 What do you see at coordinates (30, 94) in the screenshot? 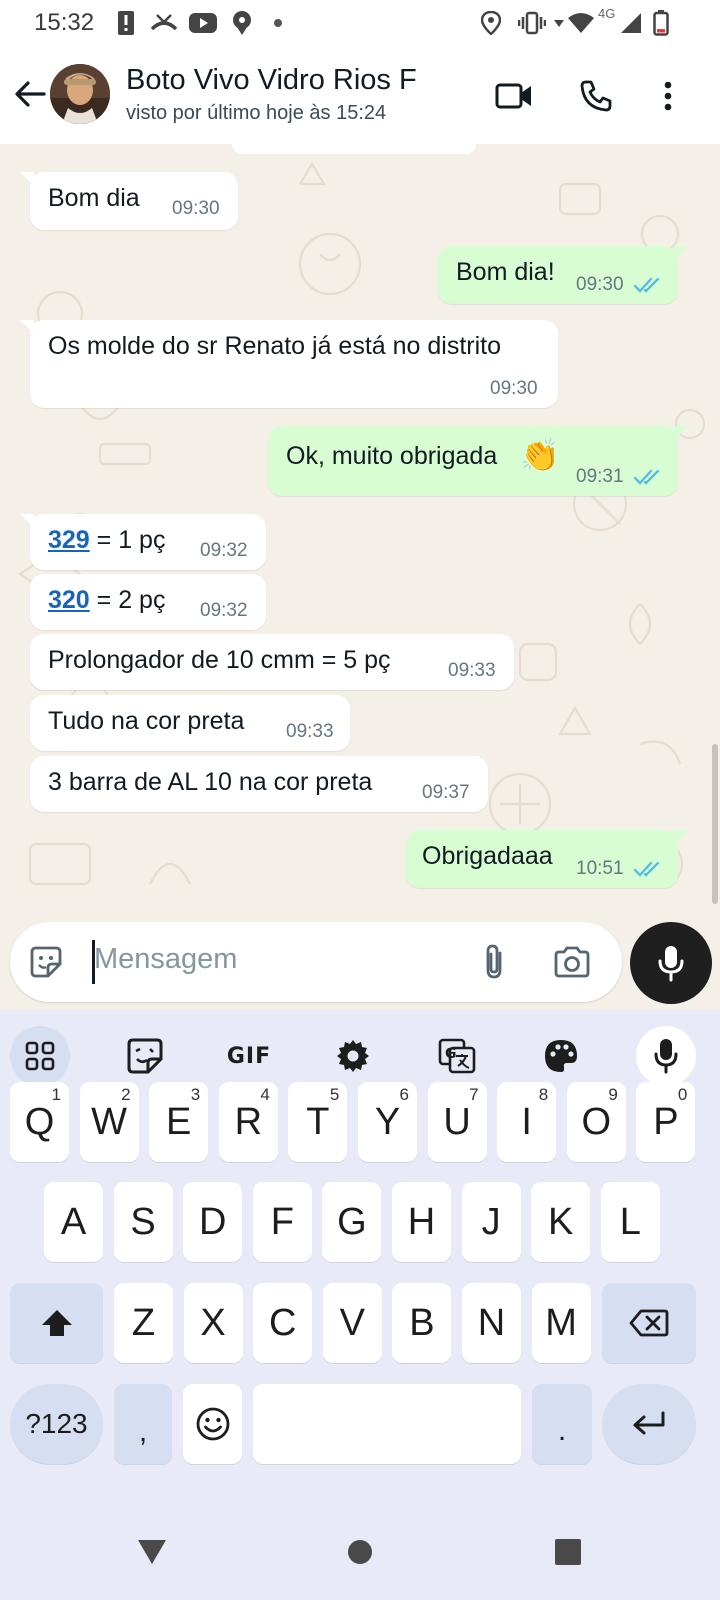
I see `back-arrow-icon` at bounding box center [30, 94].